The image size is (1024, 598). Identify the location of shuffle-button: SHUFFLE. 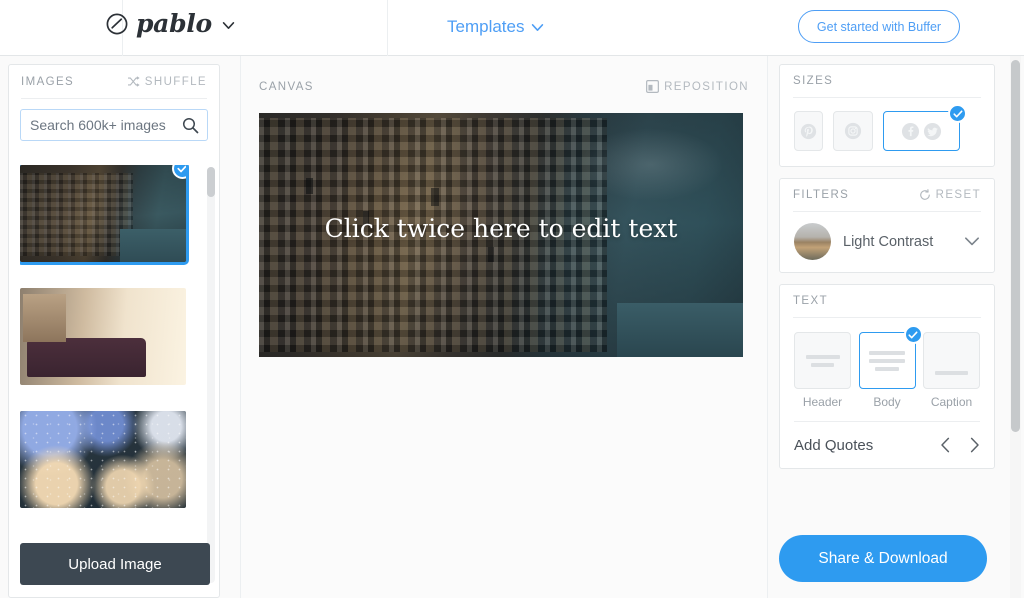
(167, 82).